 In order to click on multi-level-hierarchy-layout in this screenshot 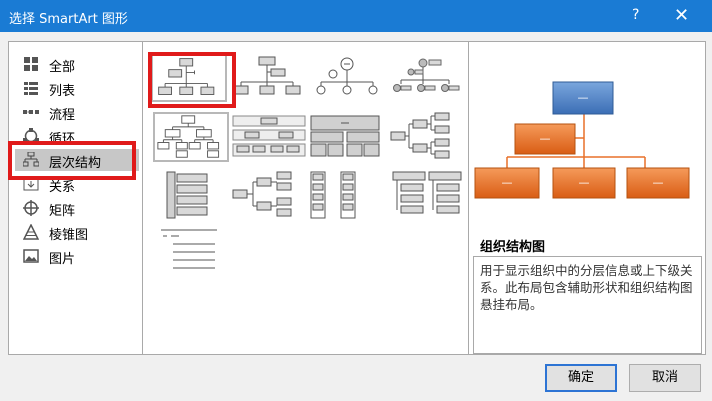, I will do `click(427, 195)`.